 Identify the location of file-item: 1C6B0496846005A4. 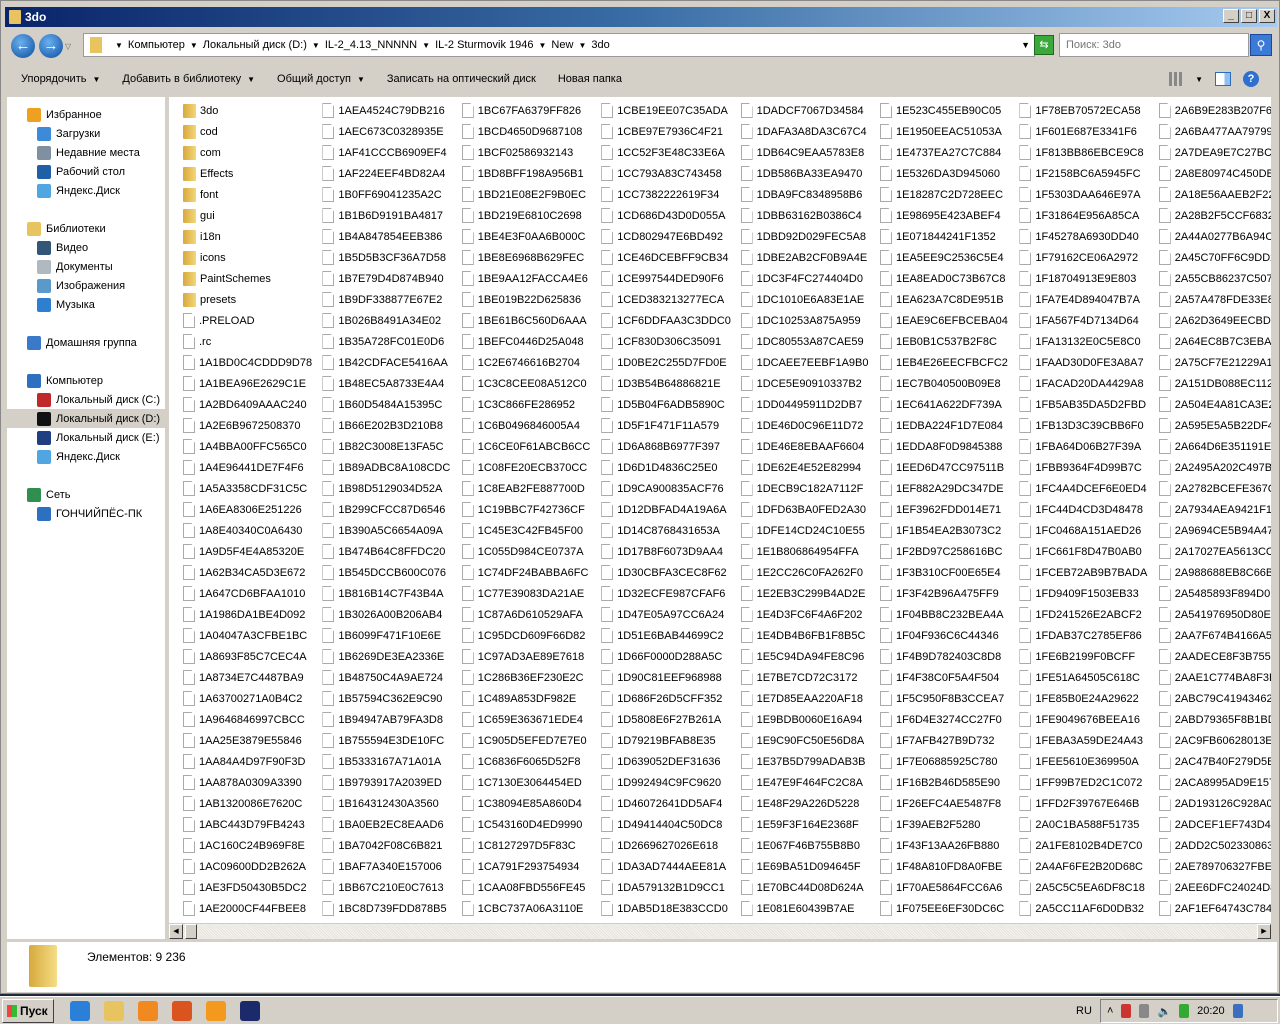
(530, 425).